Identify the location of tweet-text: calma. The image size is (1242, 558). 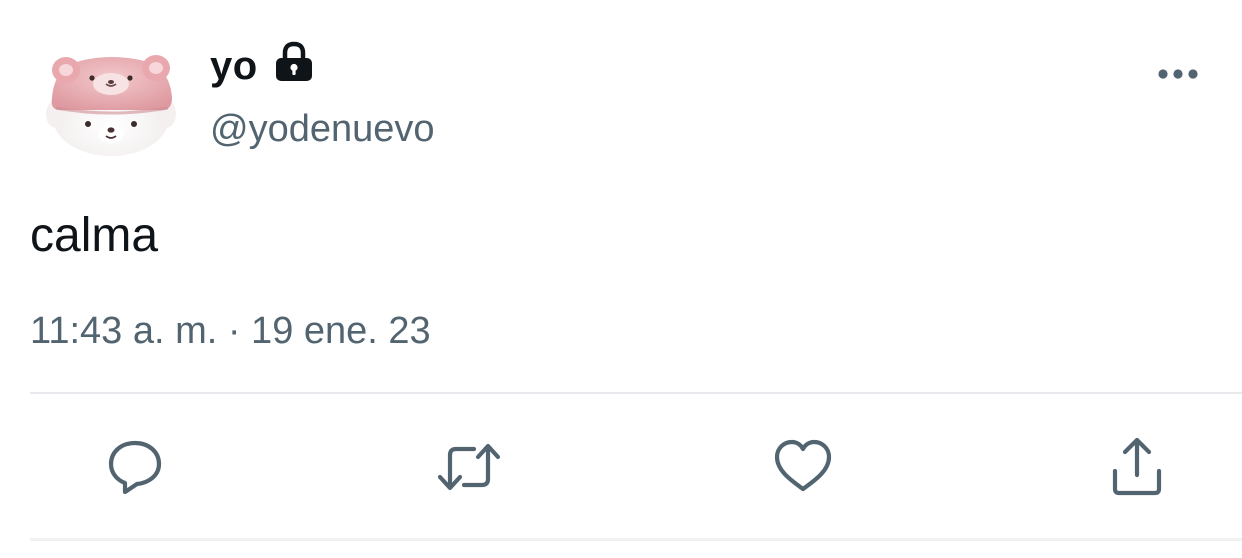
(94, 235).